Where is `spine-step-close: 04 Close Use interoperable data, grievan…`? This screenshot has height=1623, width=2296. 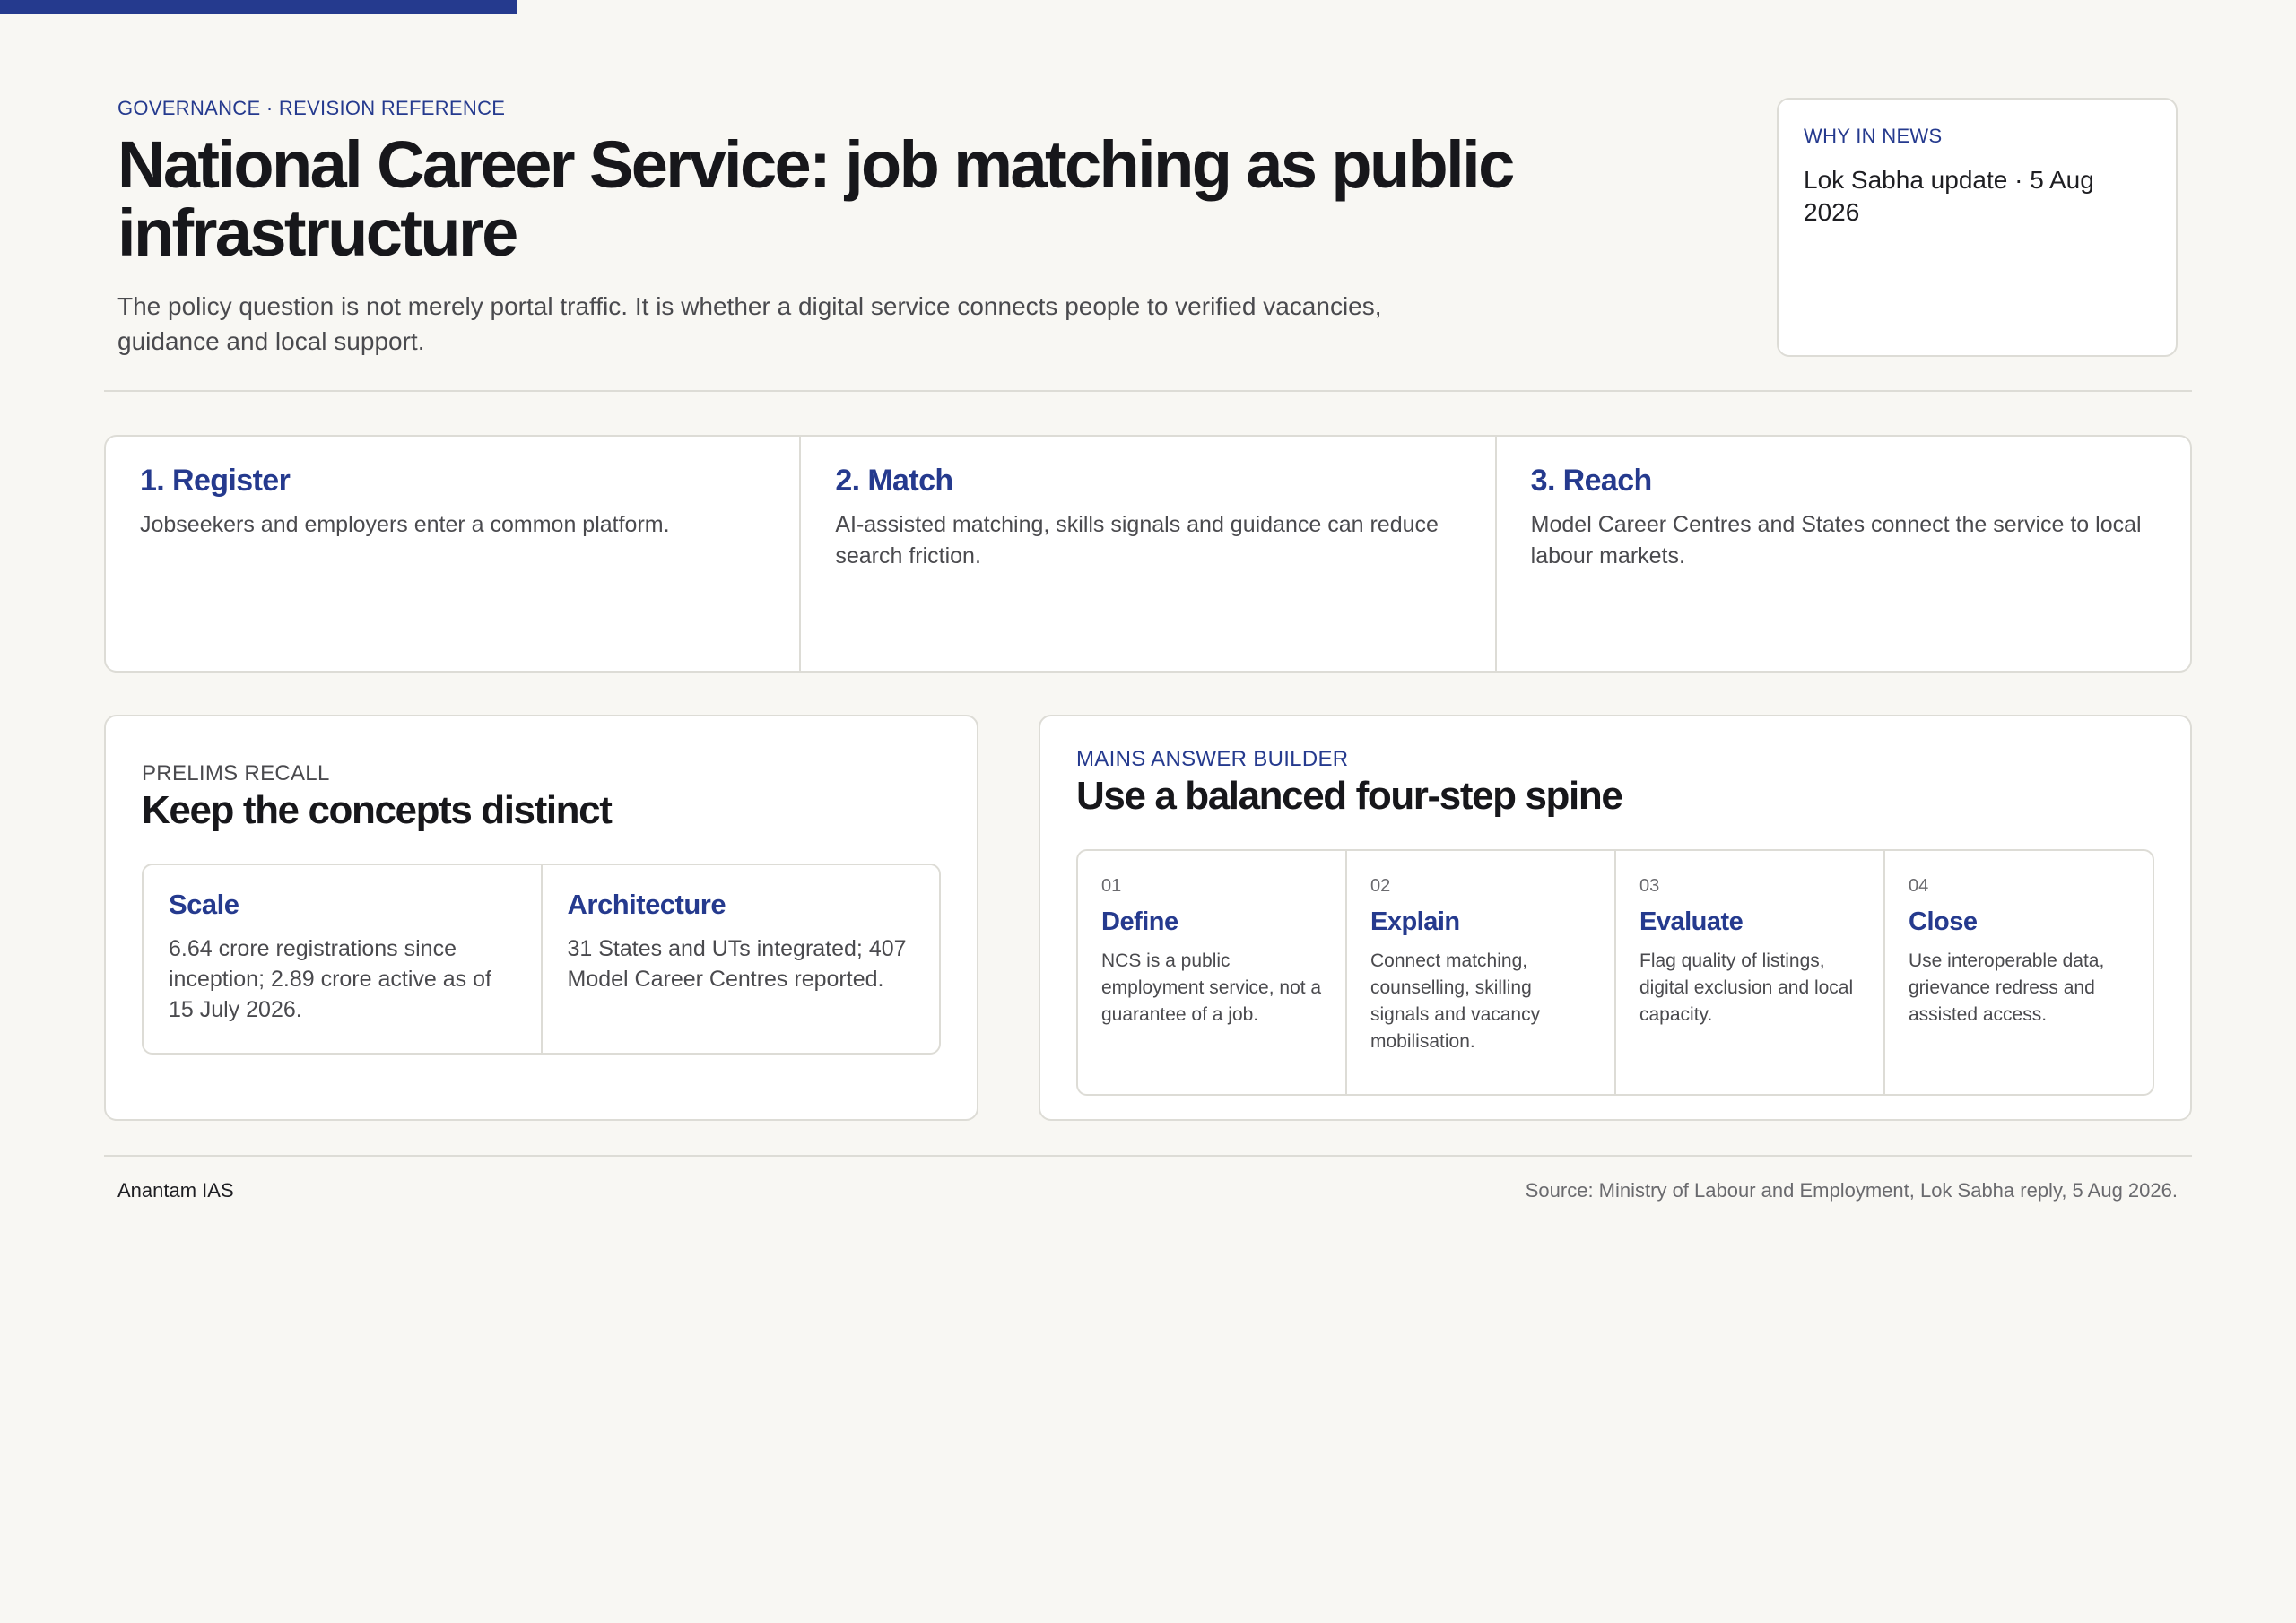
spine-step-close: 04 Close Use interoperable data, grievan… is located at coordinates (2018, 972).